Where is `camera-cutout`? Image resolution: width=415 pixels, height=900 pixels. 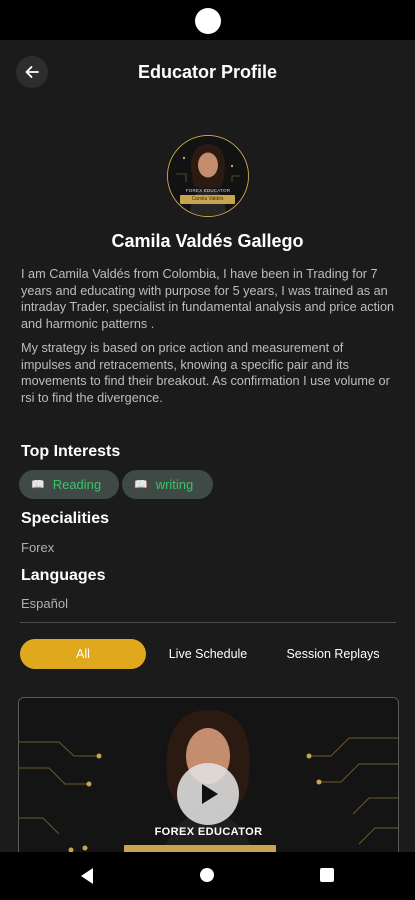
camera-cutout is located at coordinates (208, 21).